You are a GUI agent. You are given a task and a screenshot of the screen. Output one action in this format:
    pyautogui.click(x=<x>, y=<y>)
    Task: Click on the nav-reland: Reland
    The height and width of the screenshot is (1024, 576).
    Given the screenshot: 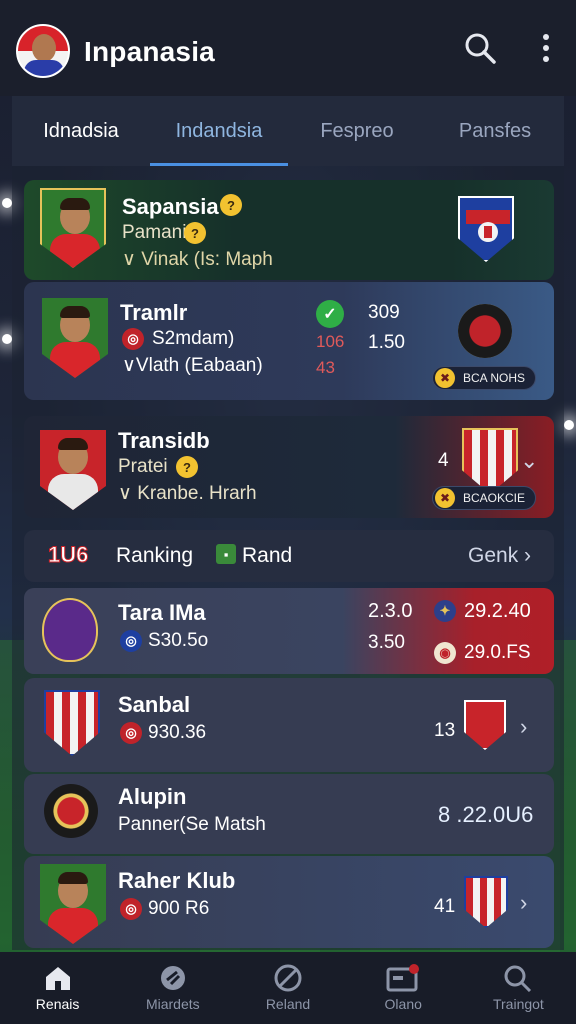 What is the action you would take?
    pyautogui.click(x=287, y=988)
    